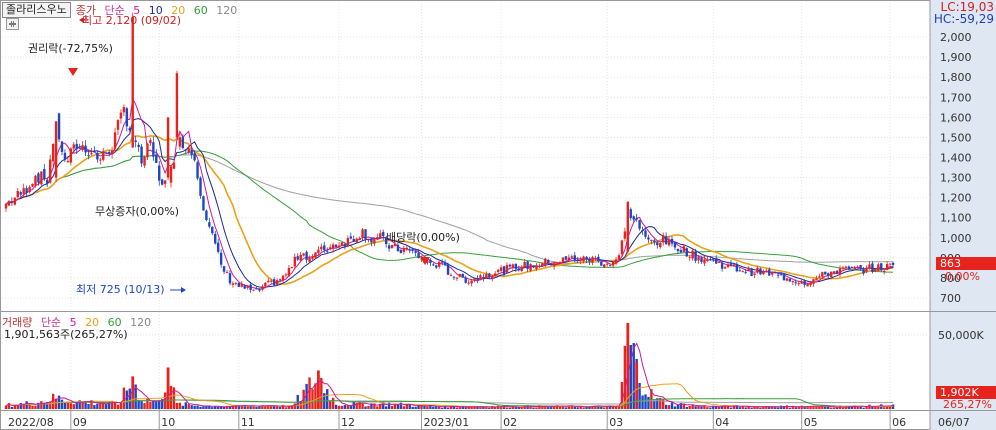 Image resolution: width=996 pixels, height=430 pixels. Describe the element at coordinates (956, 117) in the screenshot. I see `price-tick-label: 1,600` at that location.